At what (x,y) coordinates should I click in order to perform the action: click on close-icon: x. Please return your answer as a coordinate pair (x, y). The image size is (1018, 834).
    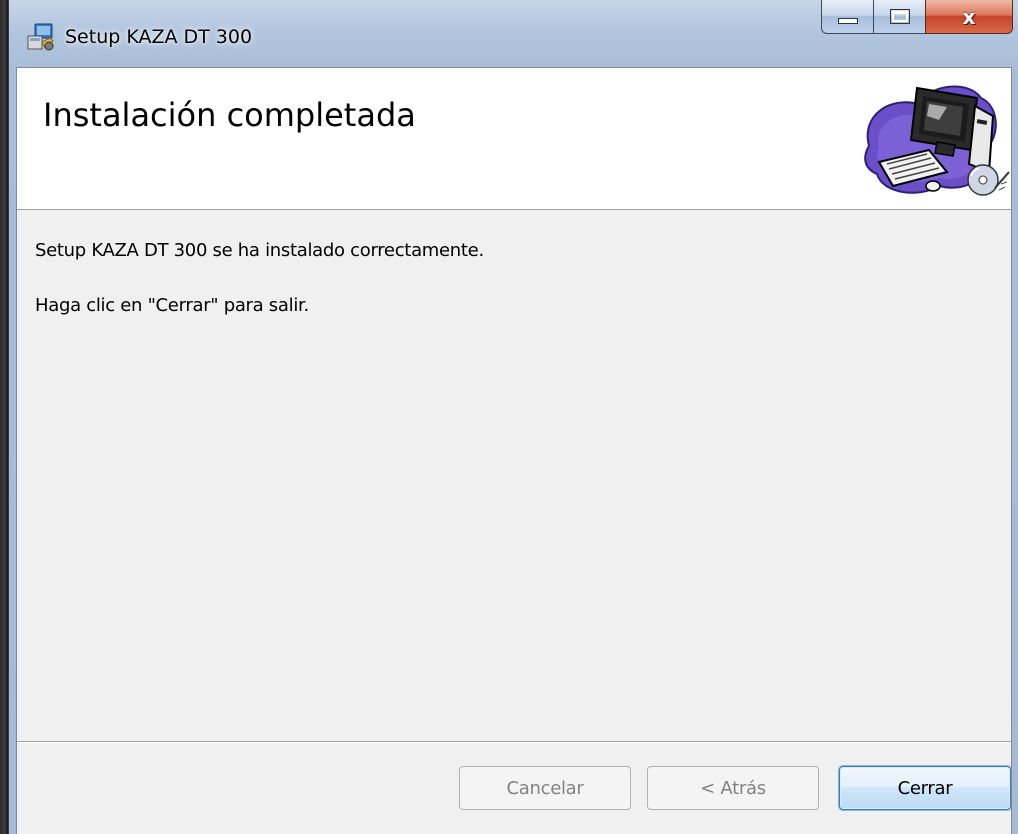
    Looking at the image, I should click on (969, 16).